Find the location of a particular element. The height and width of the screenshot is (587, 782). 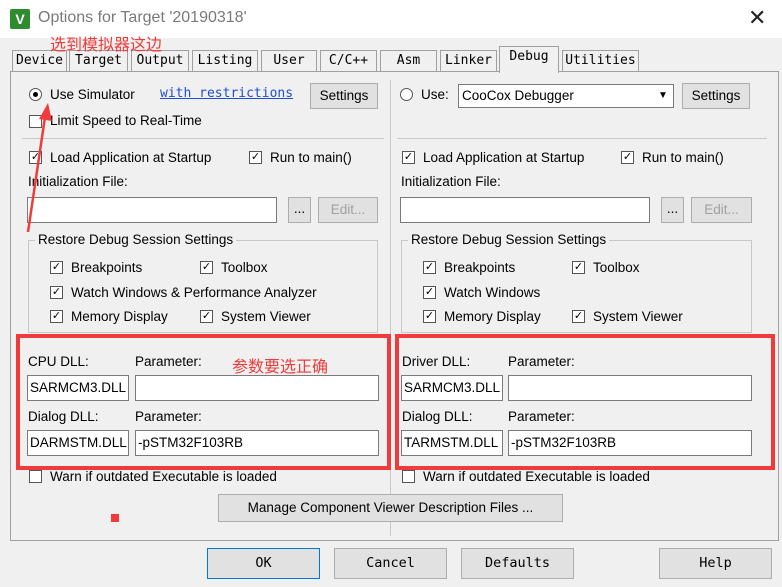

cancel-button: Cancel is located at coordinates (390, 563).